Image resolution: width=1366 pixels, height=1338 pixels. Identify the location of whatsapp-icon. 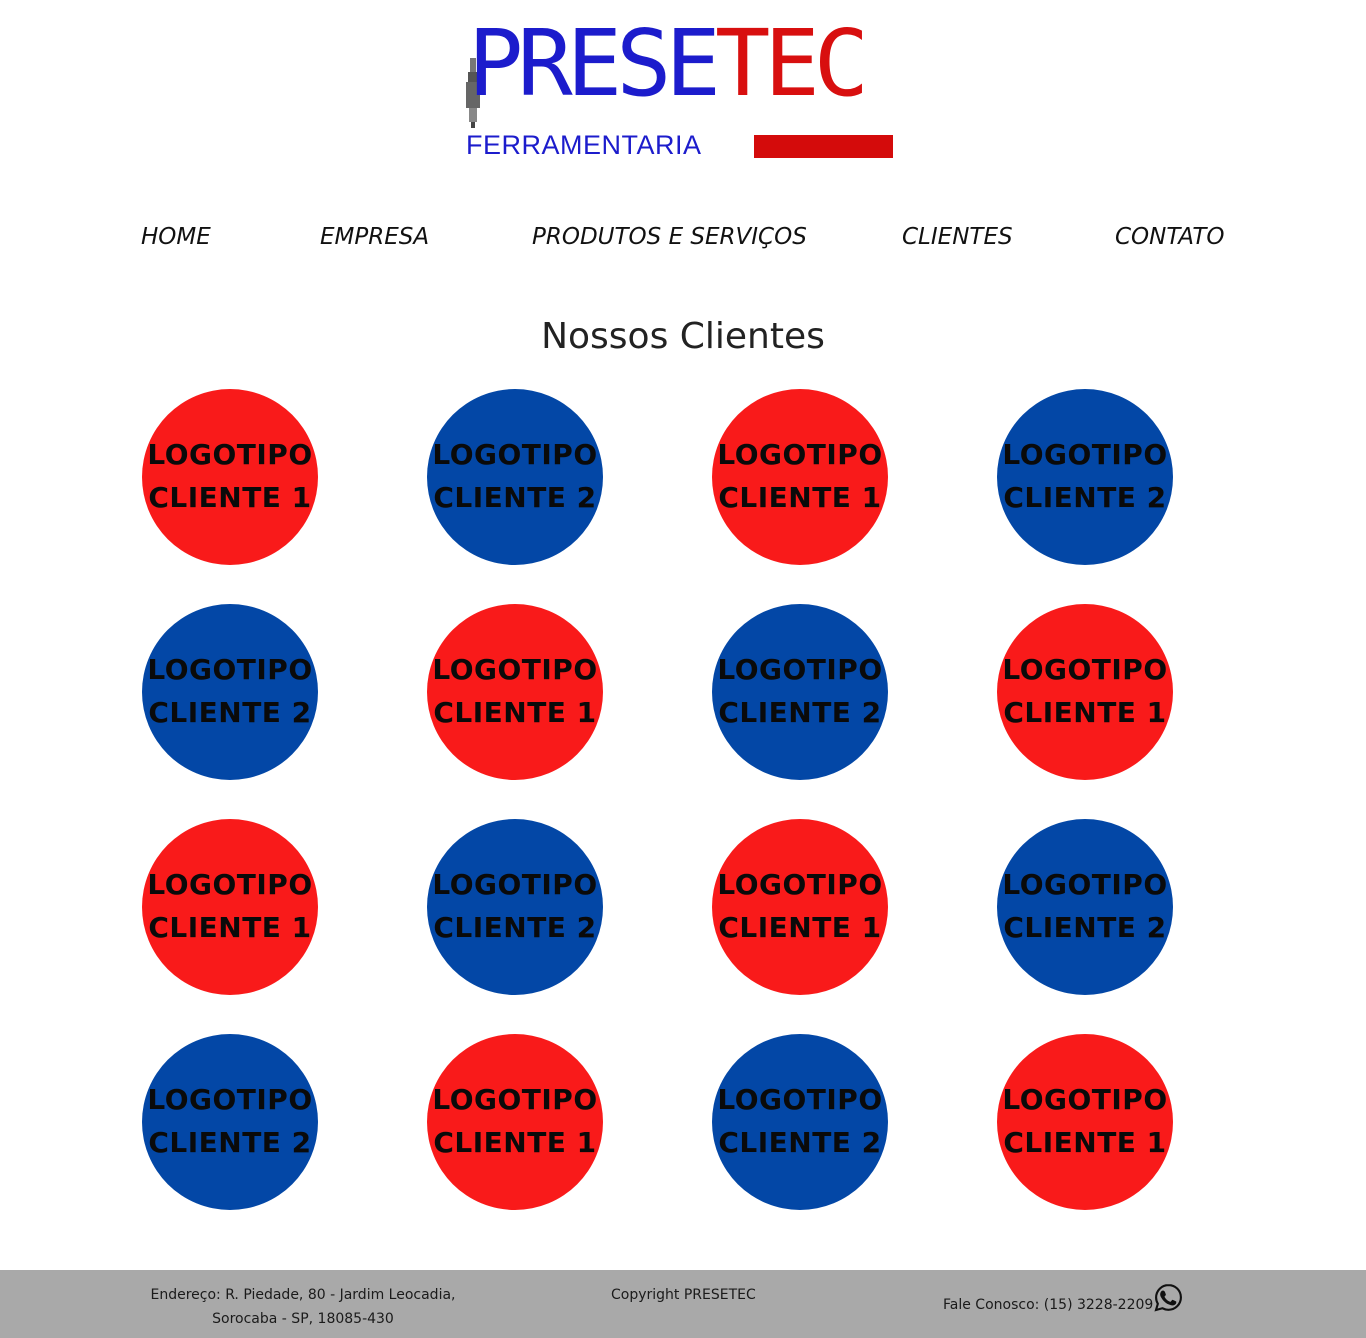
(1168, 1297).